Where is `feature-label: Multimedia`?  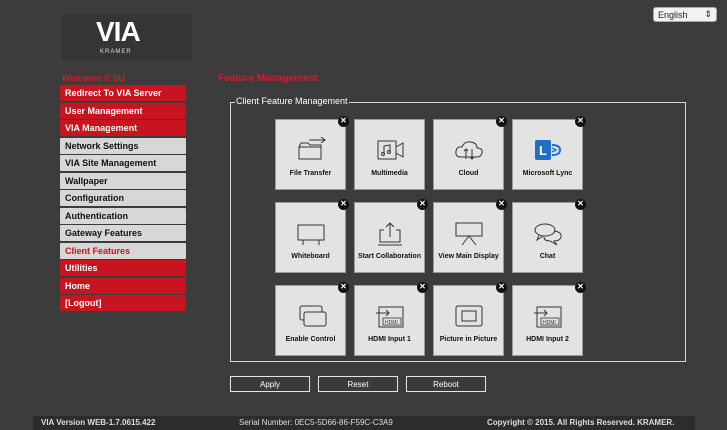
feature-label: Multimedia is located at coordinates (389, 173).